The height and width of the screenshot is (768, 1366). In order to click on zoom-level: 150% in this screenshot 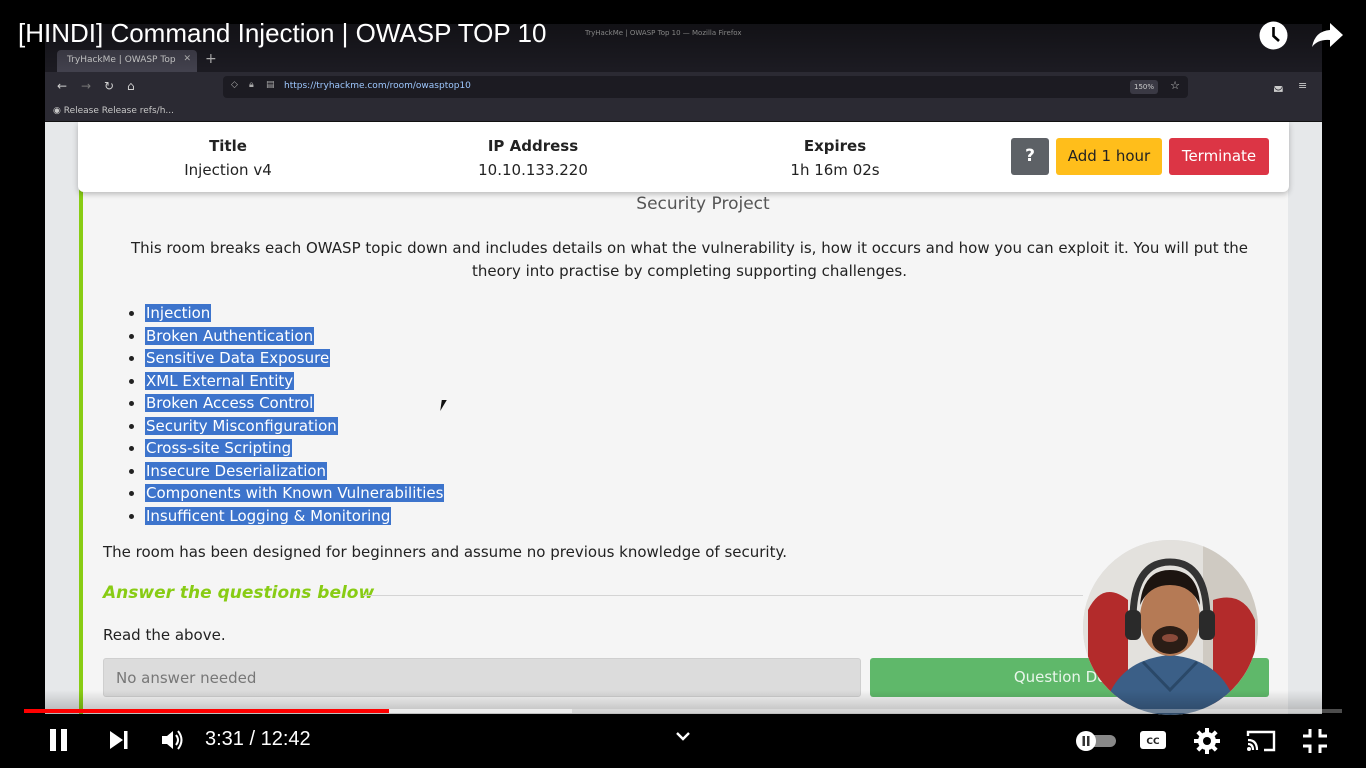, I will do `click(1143, 87)`.